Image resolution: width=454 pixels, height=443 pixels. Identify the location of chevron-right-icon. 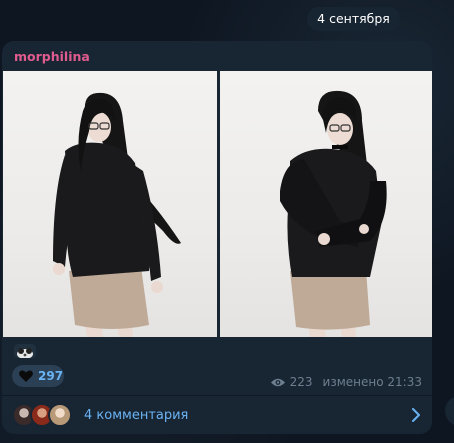
(416, 415).